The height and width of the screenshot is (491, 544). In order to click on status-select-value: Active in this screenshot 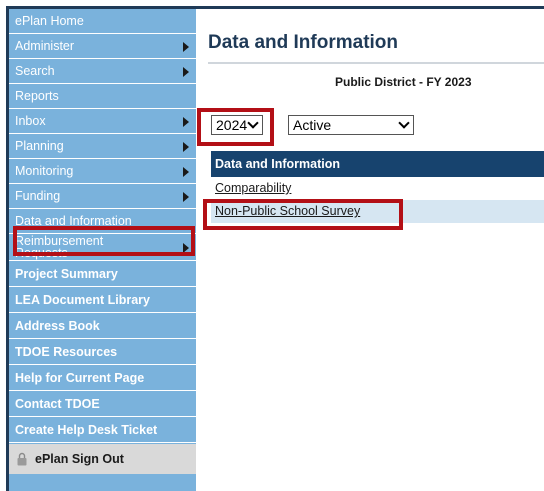, I will do `click(312, 125)`.